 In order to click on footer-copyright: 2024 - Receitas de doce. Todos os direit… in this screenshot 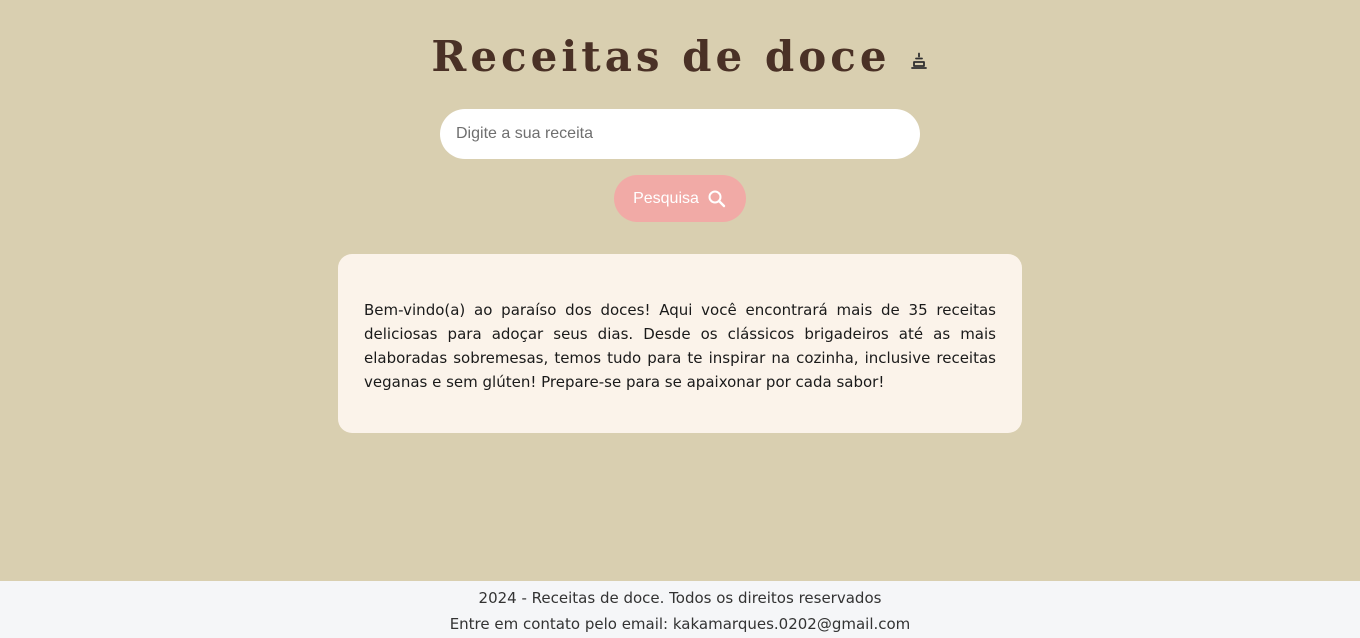, I will do `click(680, 598)`.